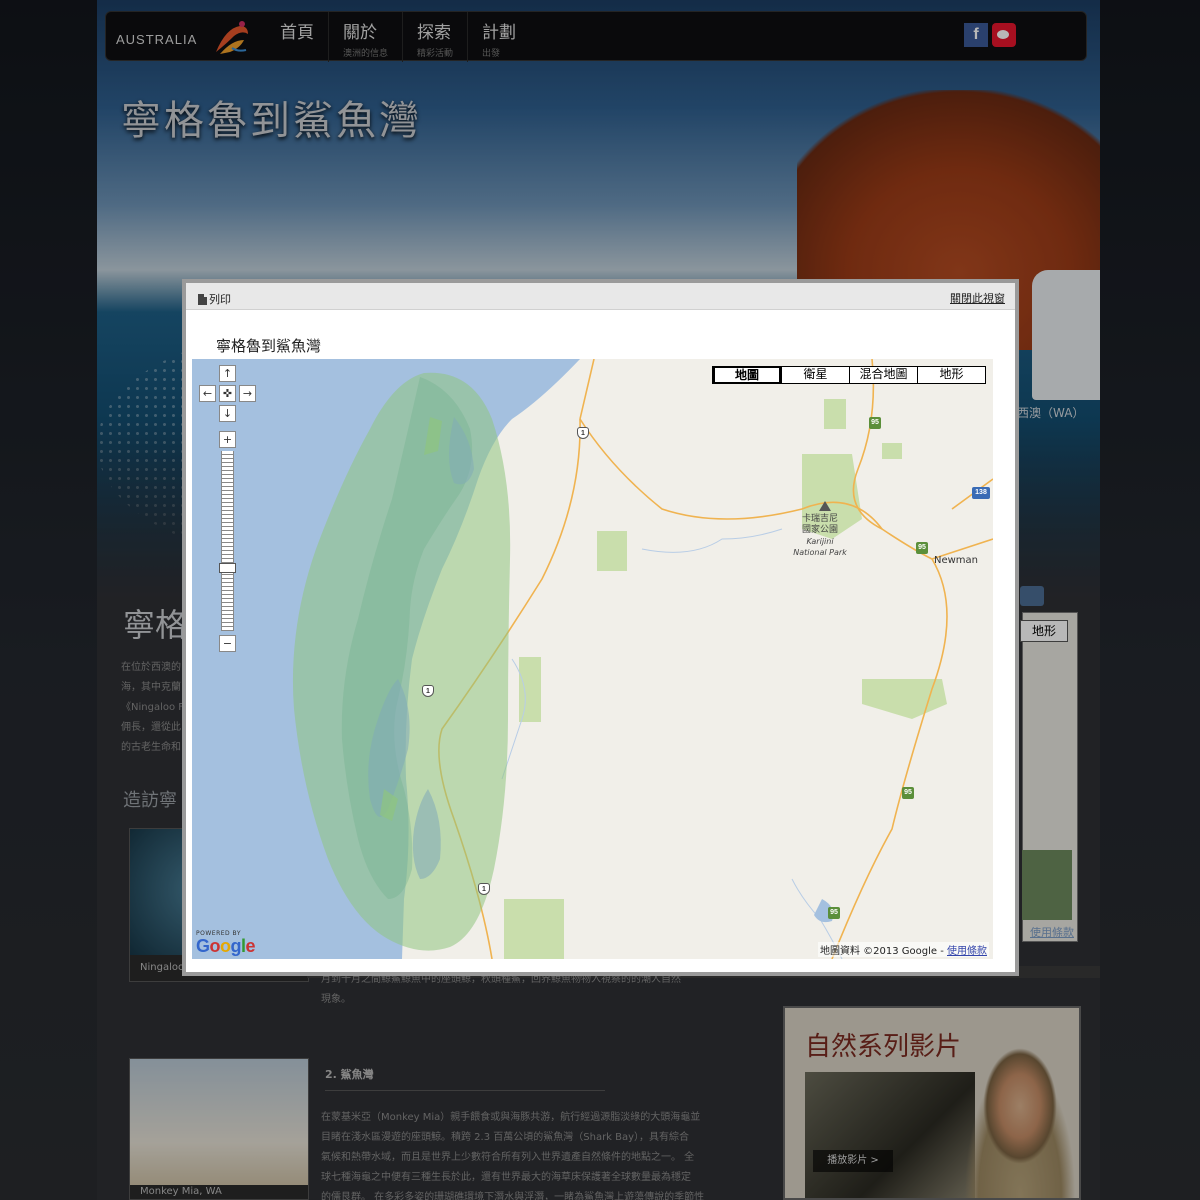 Image resolution: width=1200 pixels, height=1200 pixels. I want to click on pan-control: ↑ ← ✜ → ↓, so click(228, 395).